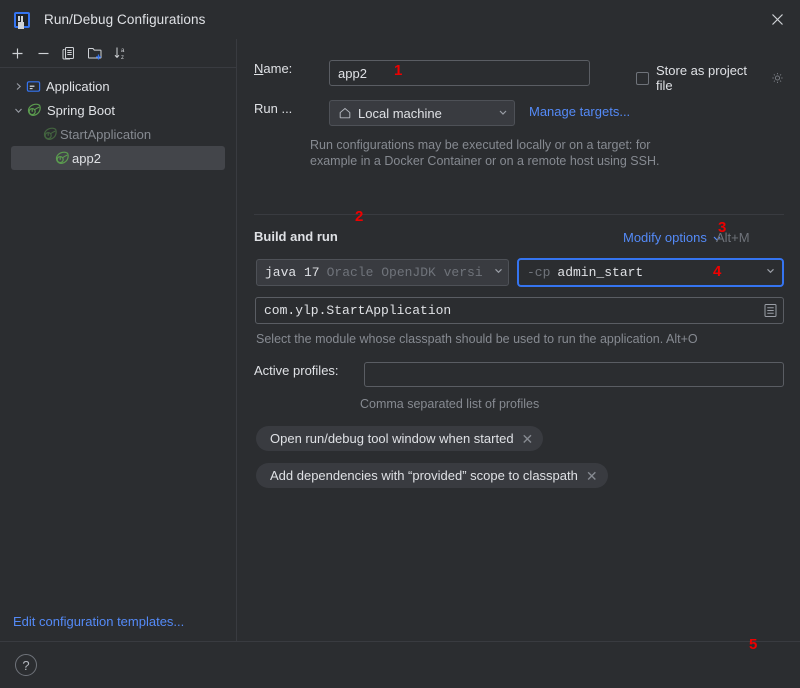 The height and width of the screenshot is (688, 800). I want to click on option-chip-label: Open run/debug tool window when started, so click(392, 438).